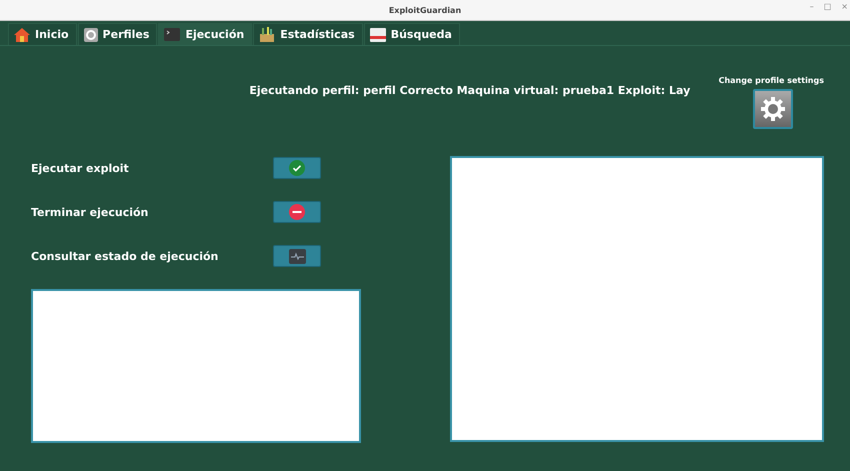  What do you see at coordinates (308, 34) in the screenshot?
I see `tab: Estadísticas` at bounding box center [308, 34].